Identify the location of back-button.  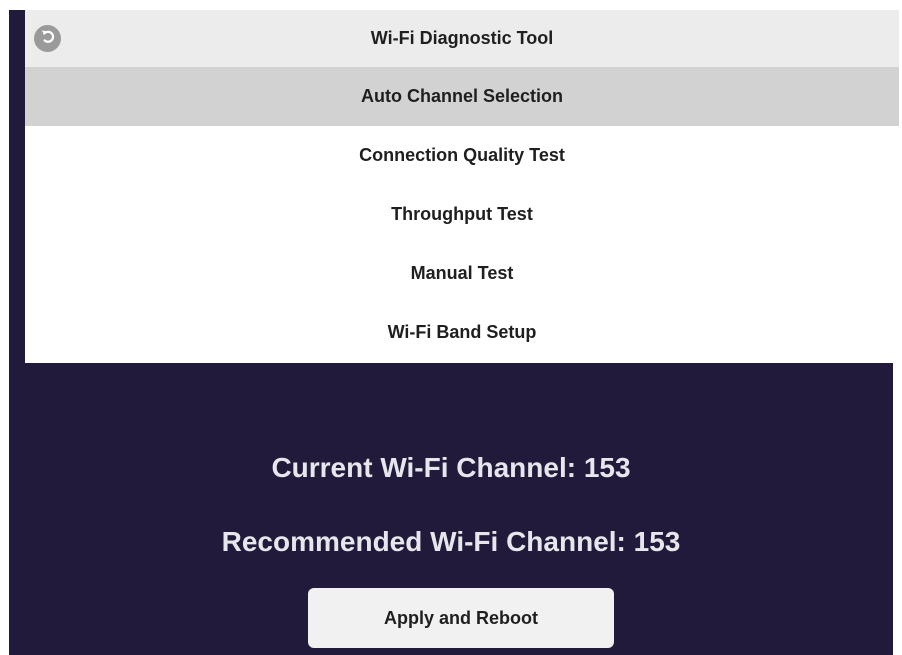
(47, 38).